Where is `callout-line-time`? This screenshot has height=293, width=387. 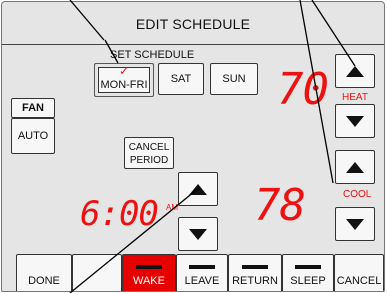
callout-line-time is located at coordinates (135, 239).